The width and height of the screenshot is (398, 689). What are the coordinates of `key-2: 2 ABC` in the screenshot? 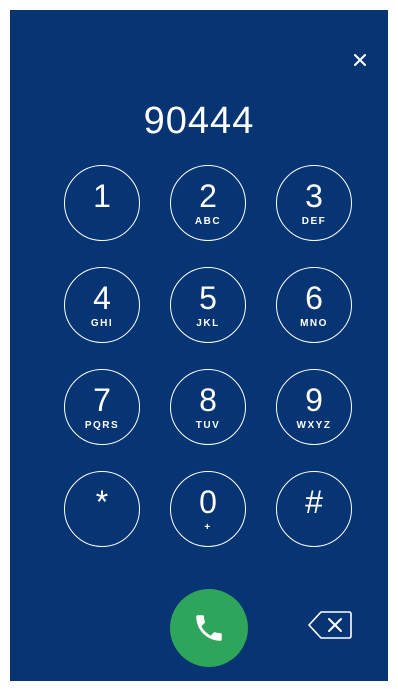 It's located at (208, 203).